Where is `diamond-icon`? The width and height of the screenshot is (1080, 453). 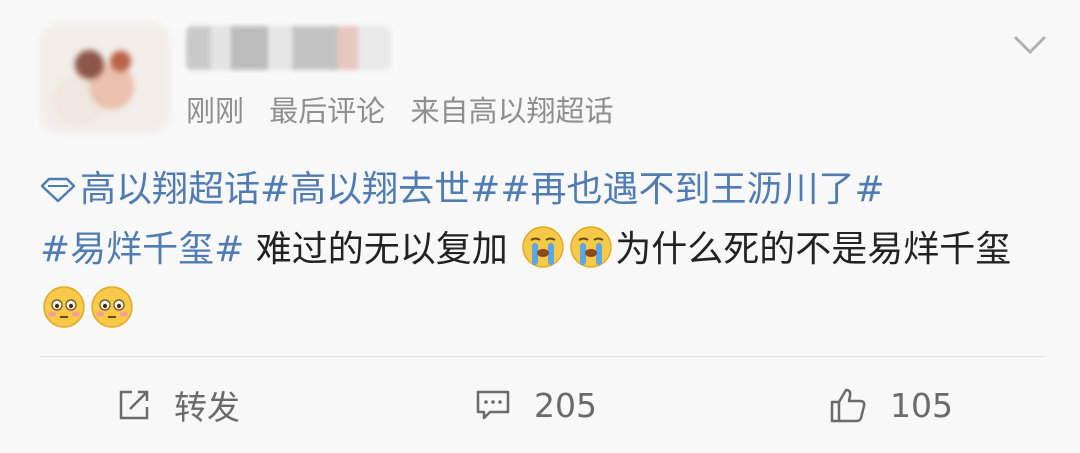
diamond-icon is located at coordinates (58, 190).